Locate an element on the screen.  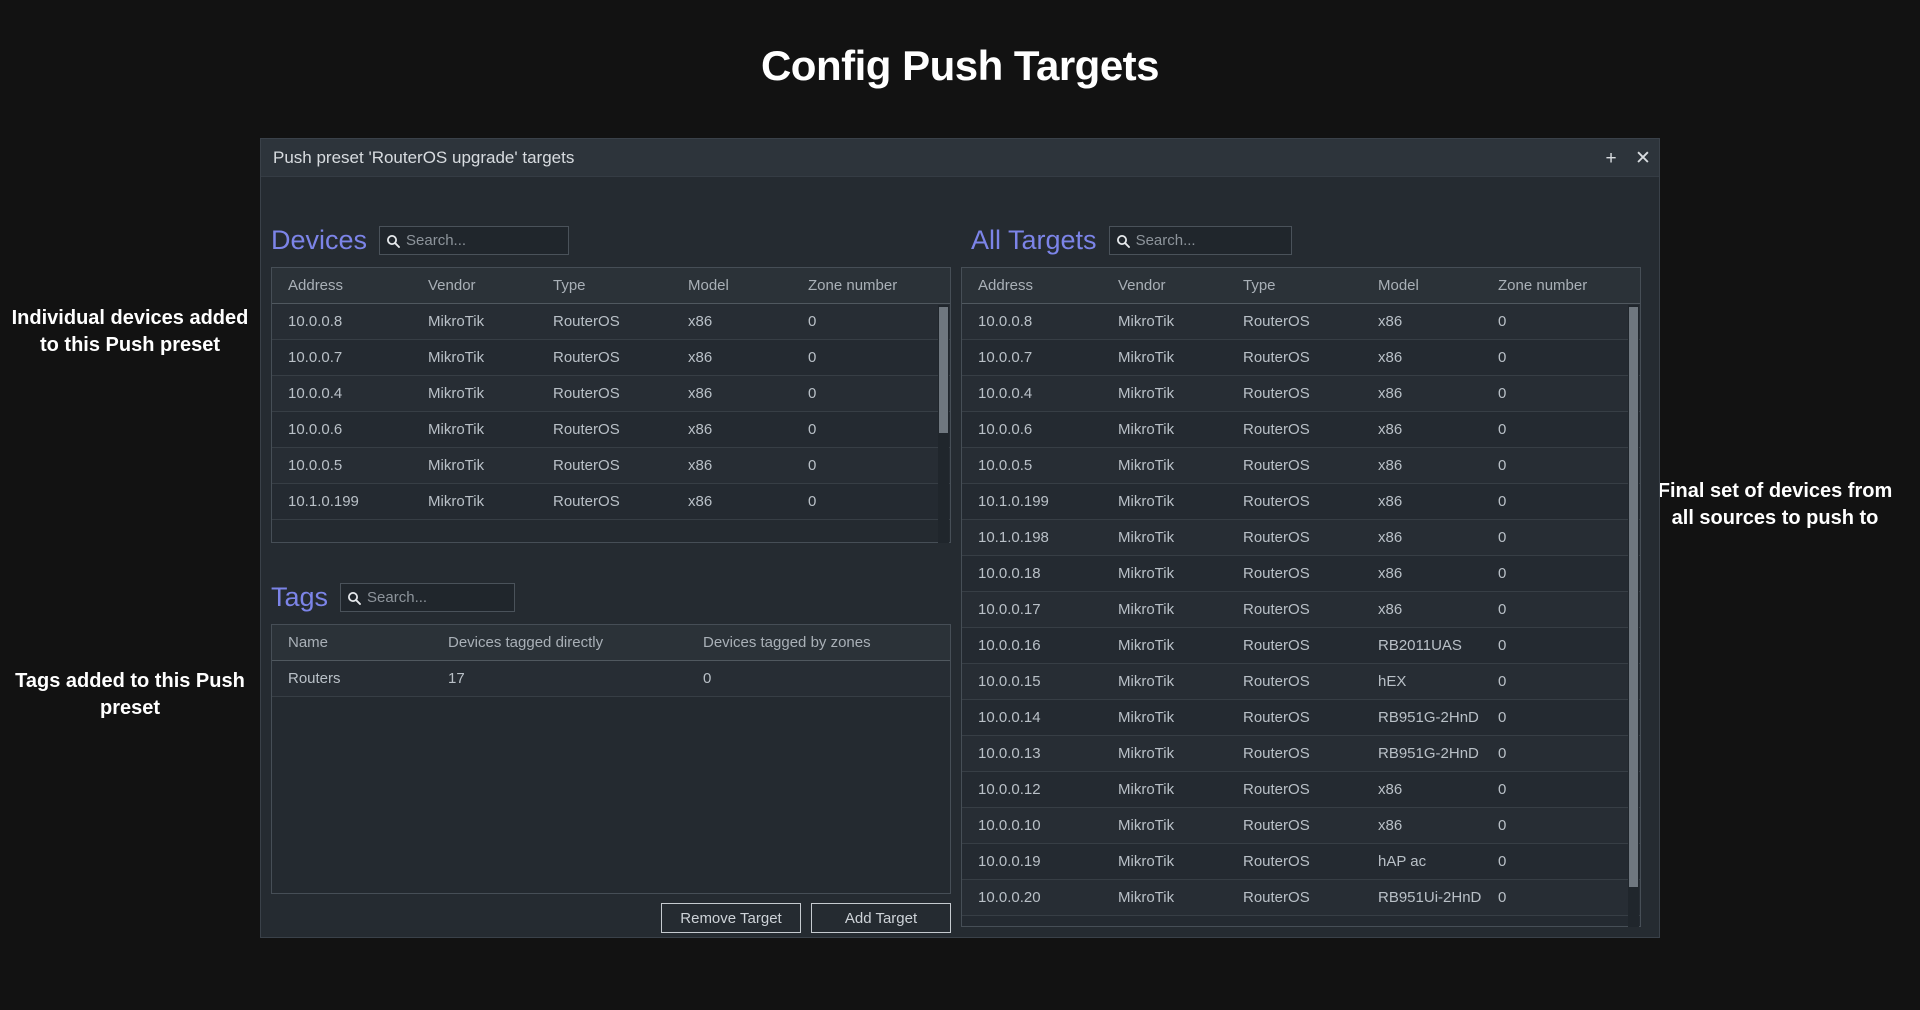
table-cell: 10.0.0.6 is located at coordinates (1005, 429).